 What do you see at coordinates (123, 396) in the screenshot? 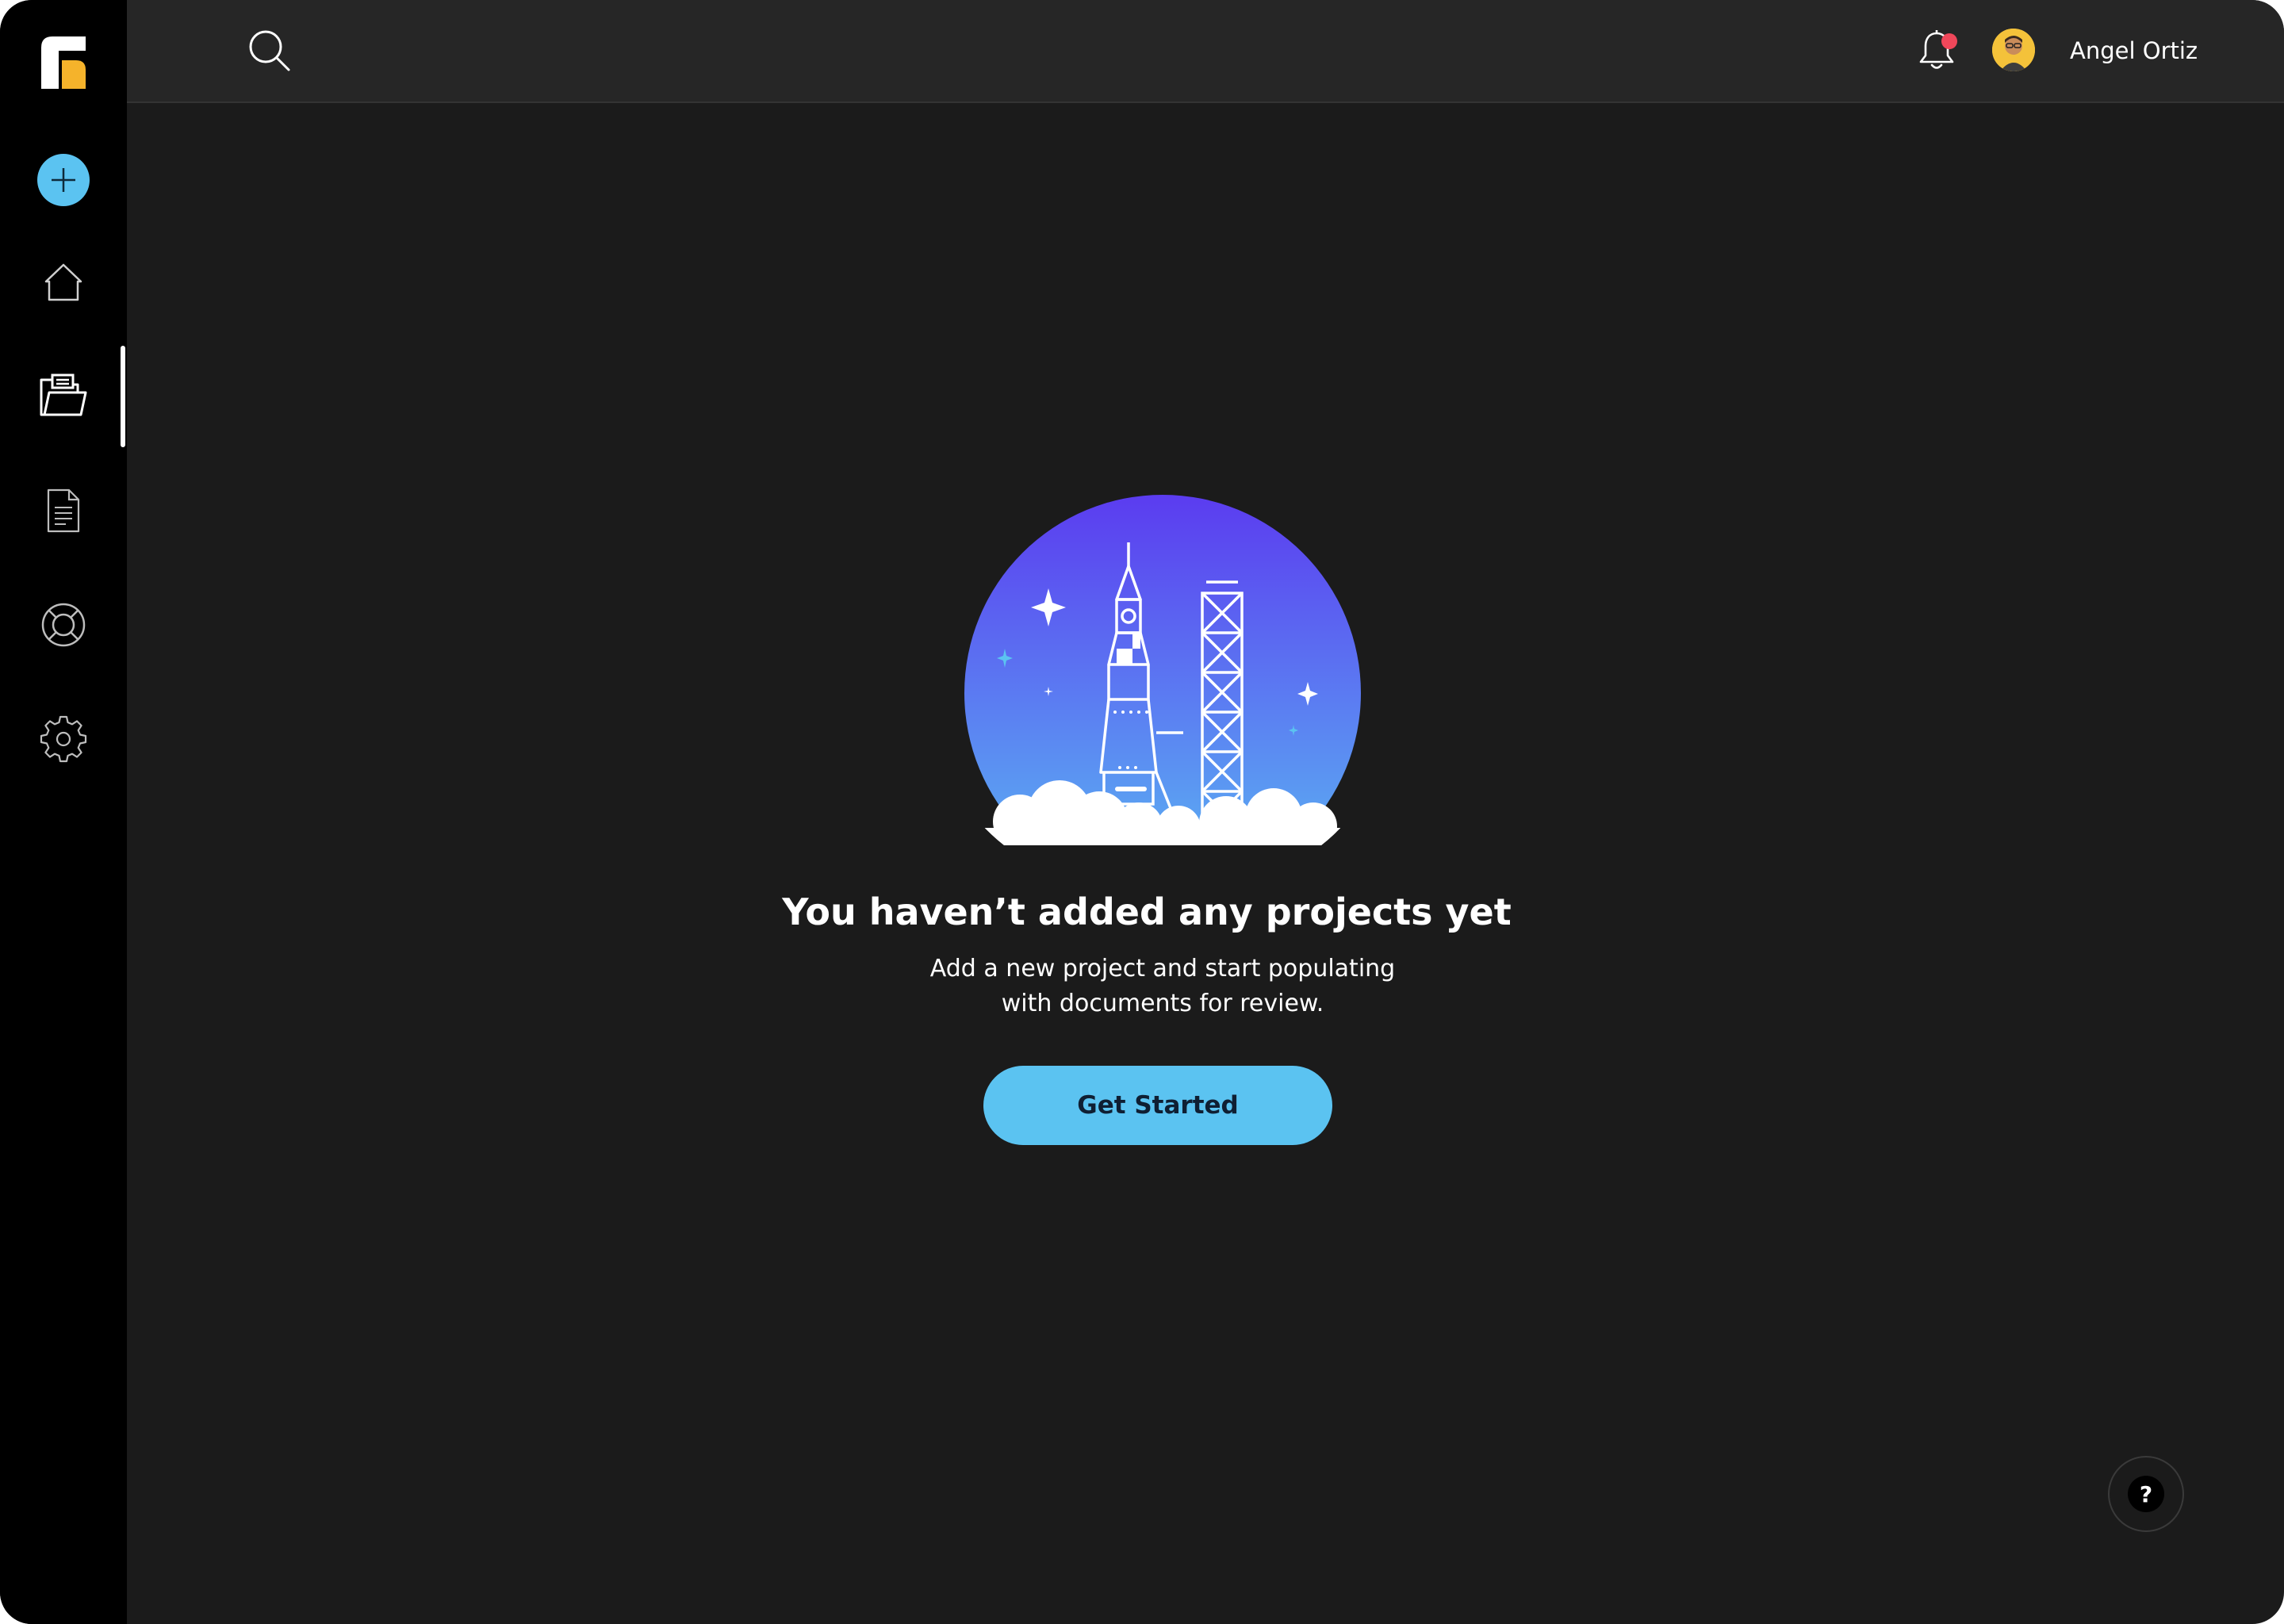
I see `active-nav-indicator` at bounding box center [123, 396].